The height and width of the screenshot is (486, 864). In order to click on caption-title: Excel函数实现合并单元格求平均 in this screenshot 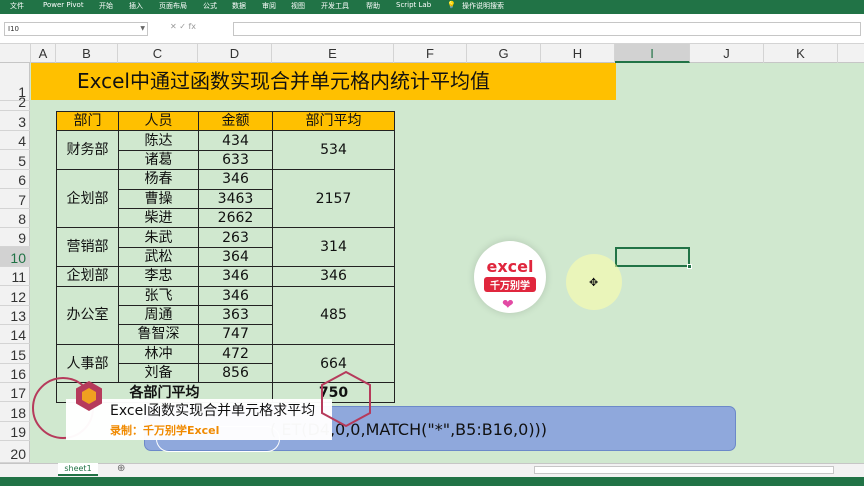, I will do `click(213, 411)`.